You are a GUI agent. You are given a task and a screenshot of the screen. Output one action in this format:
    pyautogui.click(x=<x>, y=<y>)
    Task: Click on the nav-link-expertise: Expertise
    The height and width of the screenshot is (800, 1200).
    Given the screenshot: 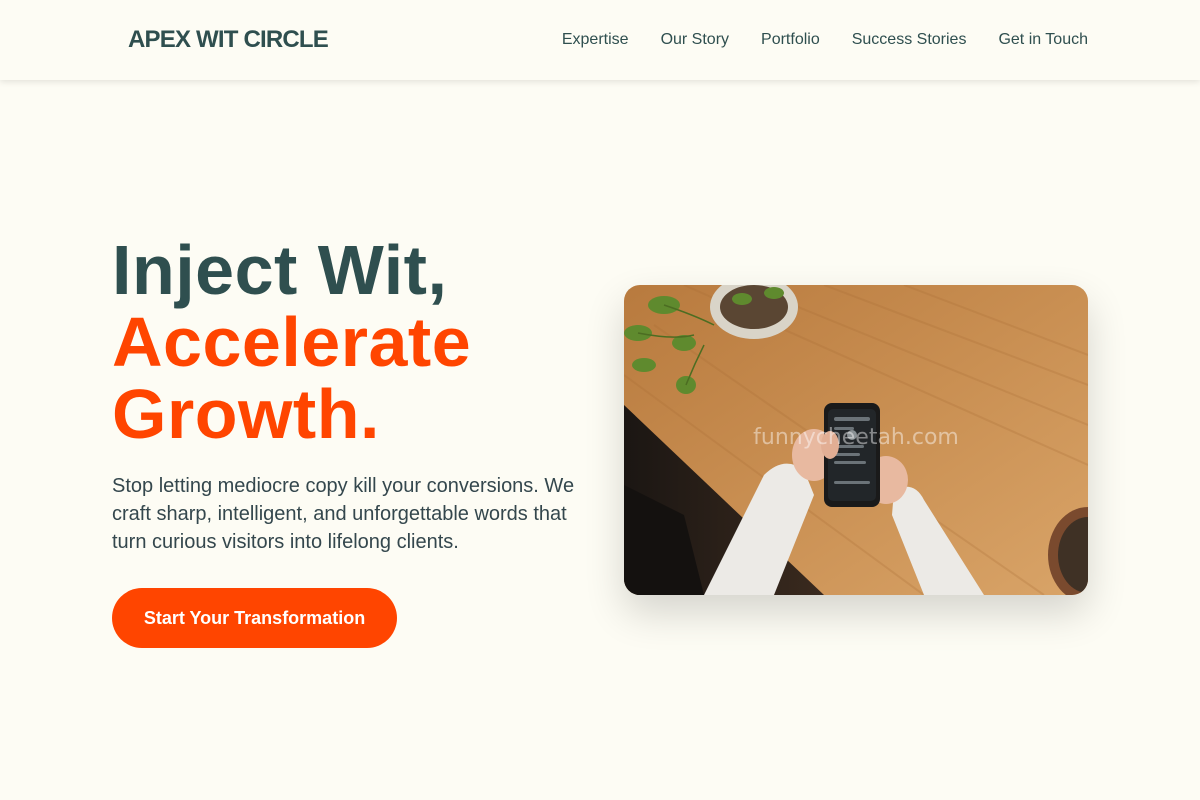 What is the action you would take?
    pyautogui.click(x=595, y=40)
    